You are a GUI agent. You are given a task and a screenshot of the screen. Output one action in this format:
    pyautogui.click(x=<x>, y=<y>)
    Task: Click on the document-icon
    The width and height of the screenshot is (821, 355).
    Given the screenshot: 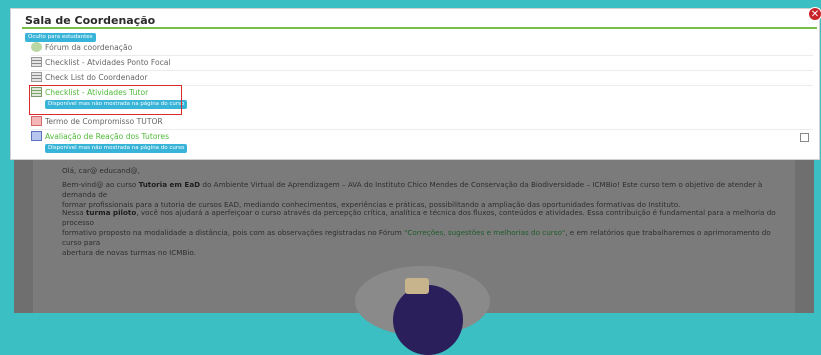 What is the action you would take?
    pyautogui.click(x=36, y=121)
    